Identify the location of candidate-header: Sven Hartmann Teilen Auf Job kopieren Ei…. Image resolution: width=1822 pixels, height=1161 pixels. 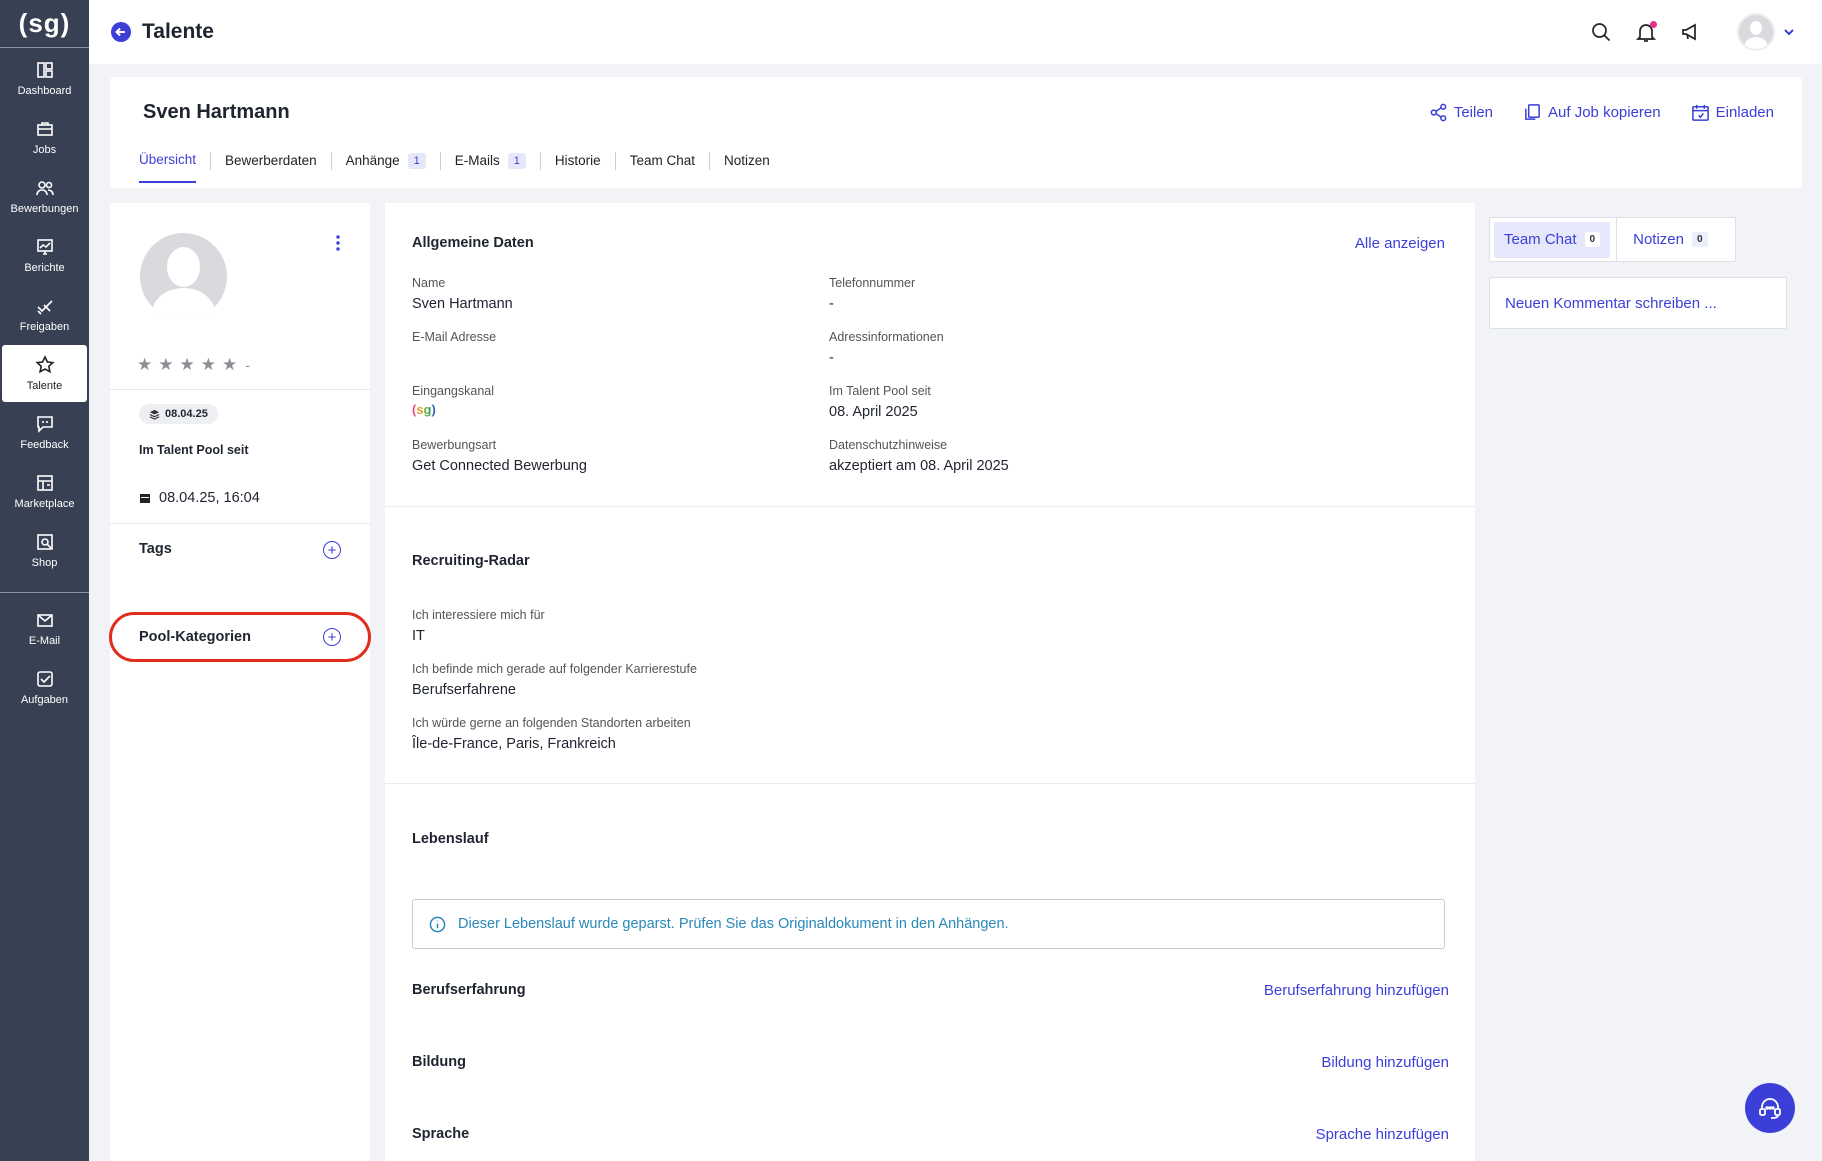
(956, 132).